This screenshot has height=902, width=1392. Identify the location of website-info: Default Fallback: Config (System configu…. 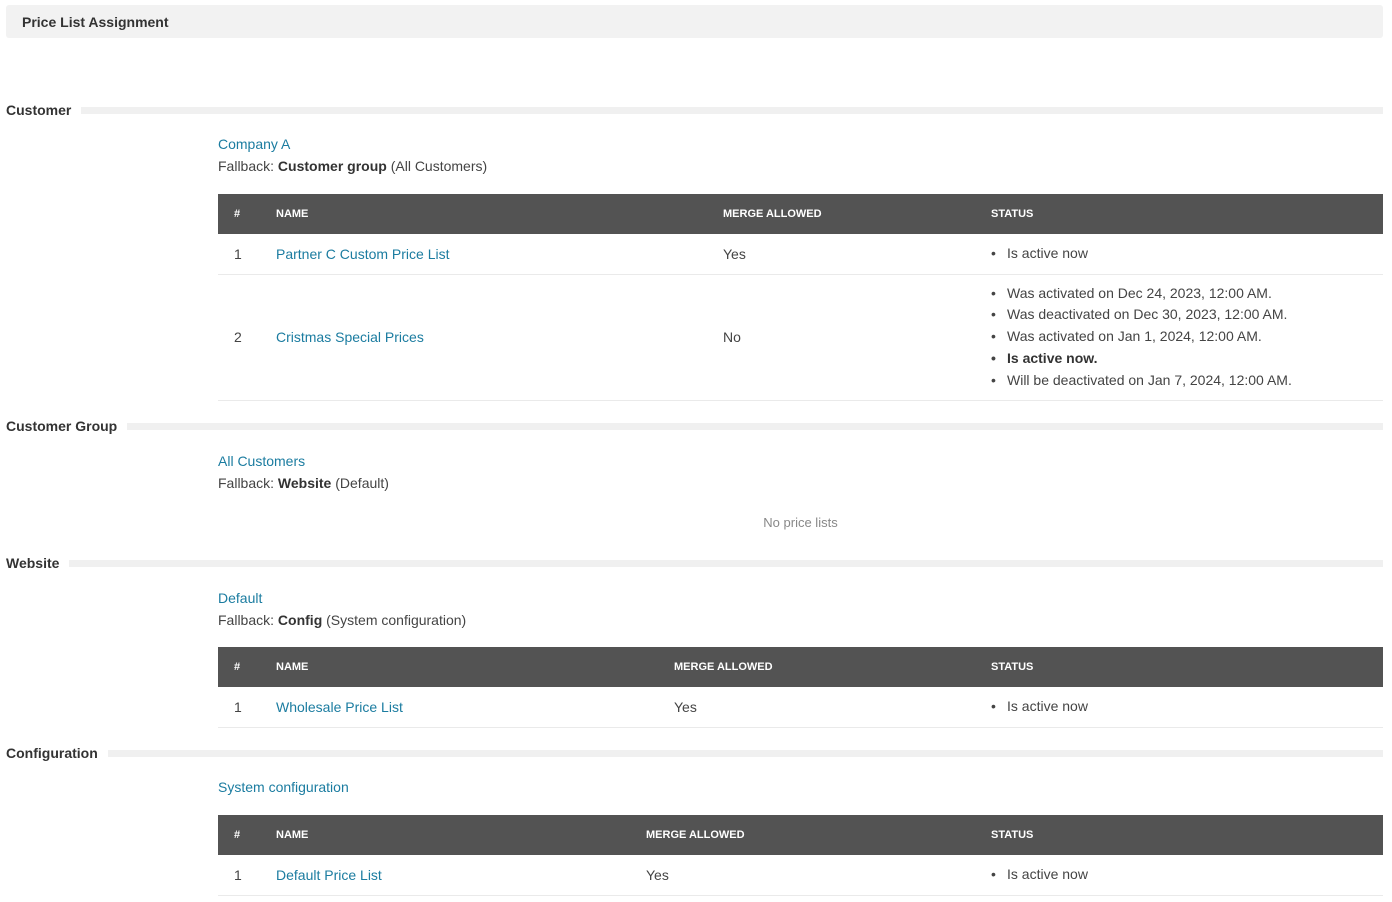
(800, 609).